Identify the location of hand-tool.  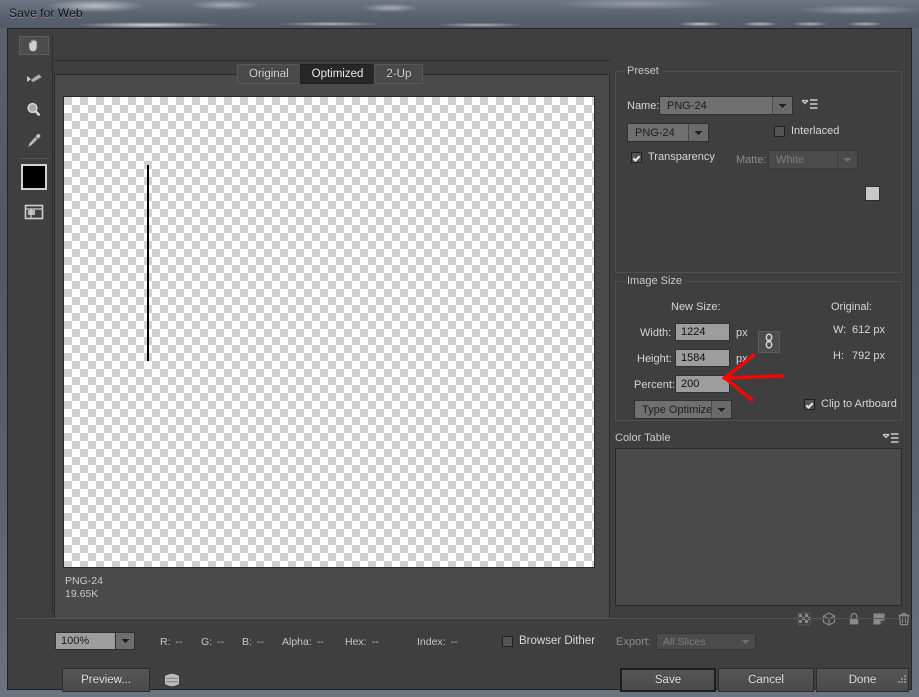
(34, 45).